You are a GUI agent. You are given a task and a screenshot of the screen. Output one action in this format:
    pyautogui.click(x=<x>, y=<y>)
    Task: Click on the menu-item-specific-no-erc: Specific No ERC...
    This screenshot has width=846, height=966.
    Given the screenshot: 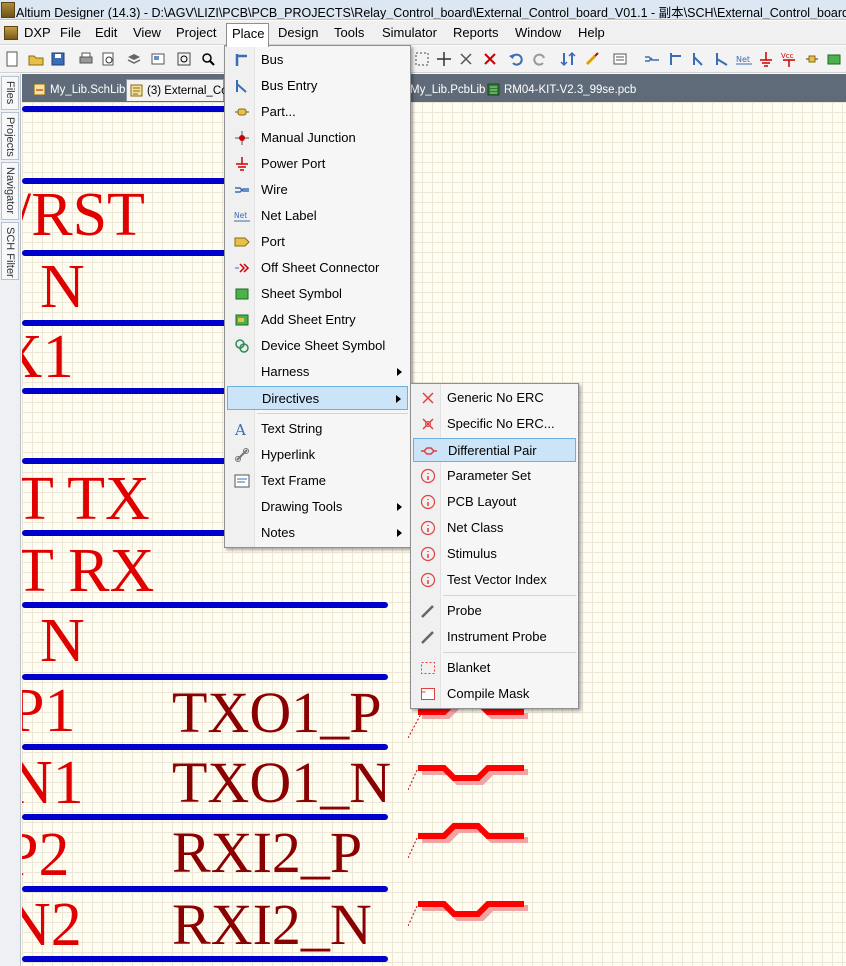 What is the action you would take?
    pyautogui.click(x=494, y=424)
    